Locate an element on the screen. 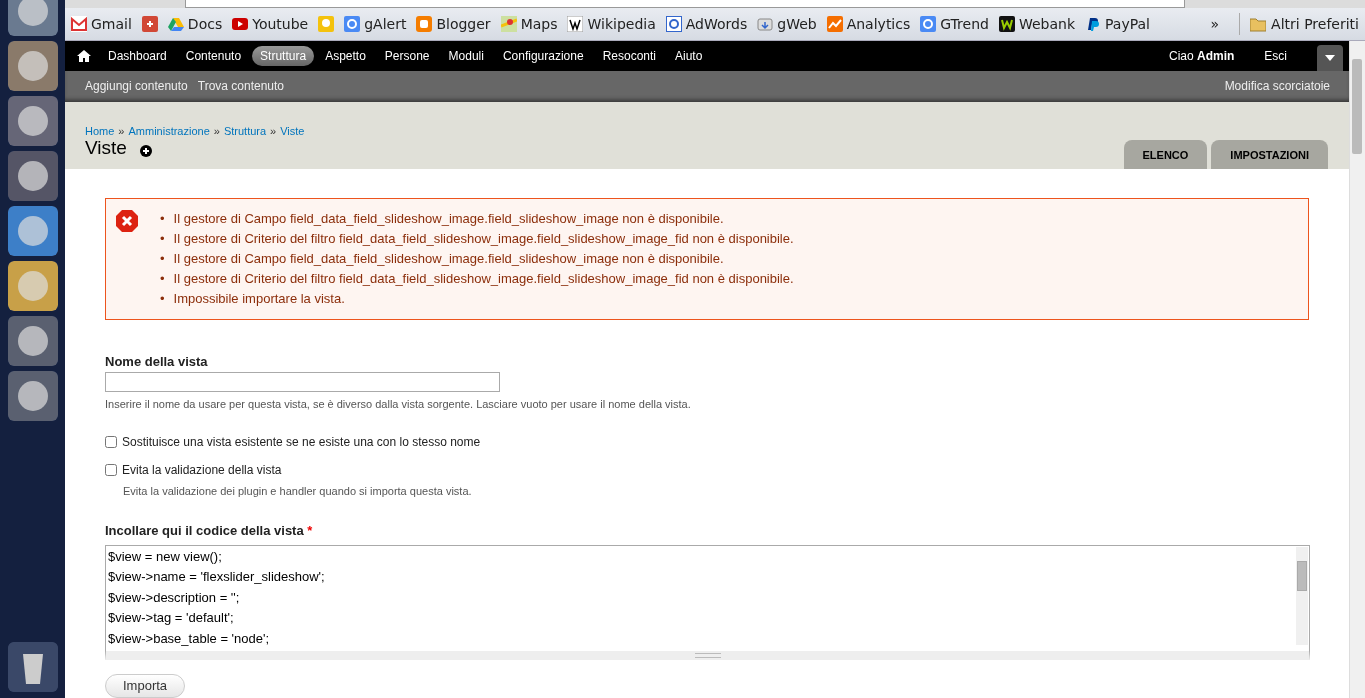 The height and width of the screenshot is (698, 1365). error-icon is located at coordinates (127, 221).